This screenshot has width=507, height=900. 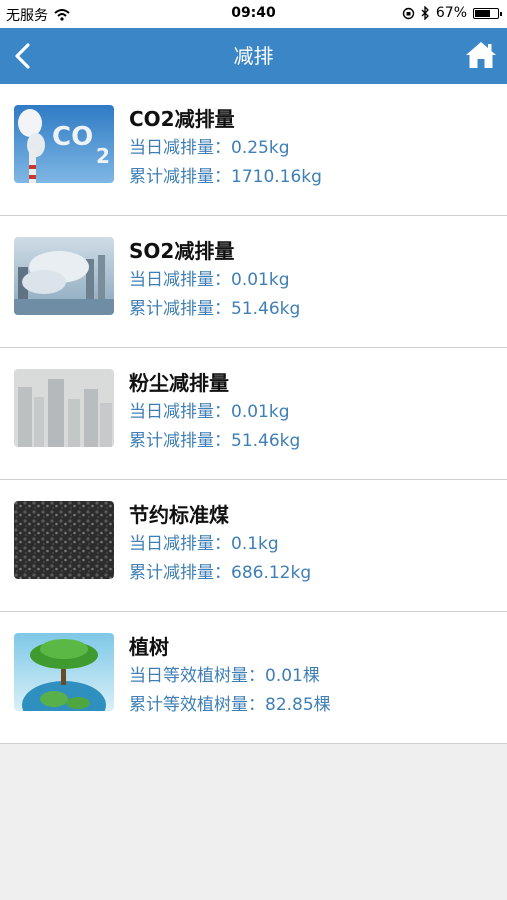 I want to click on item-text: 节约标准煤 当日减排量：0.1kg 累计减排量：686.12kg, so click(x=220, y=544).